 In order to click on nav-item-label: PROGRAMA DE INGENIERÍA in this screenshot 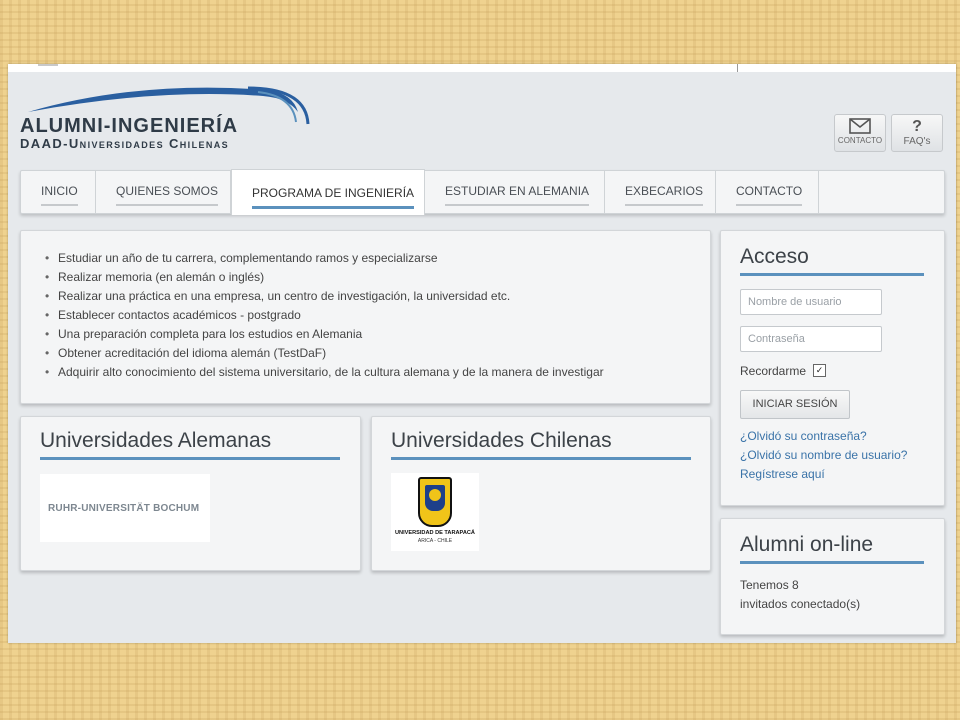, I will do `click(333, 197)`.